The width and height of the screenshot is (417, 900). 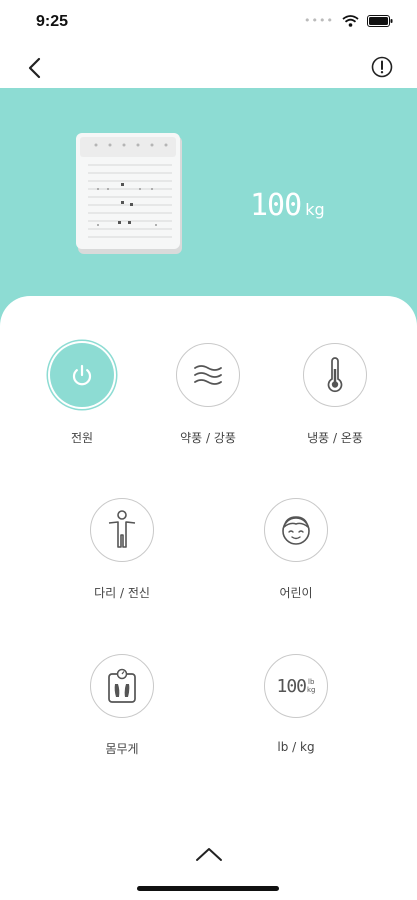 I want to click on info-button, so click(x=382, y=67).